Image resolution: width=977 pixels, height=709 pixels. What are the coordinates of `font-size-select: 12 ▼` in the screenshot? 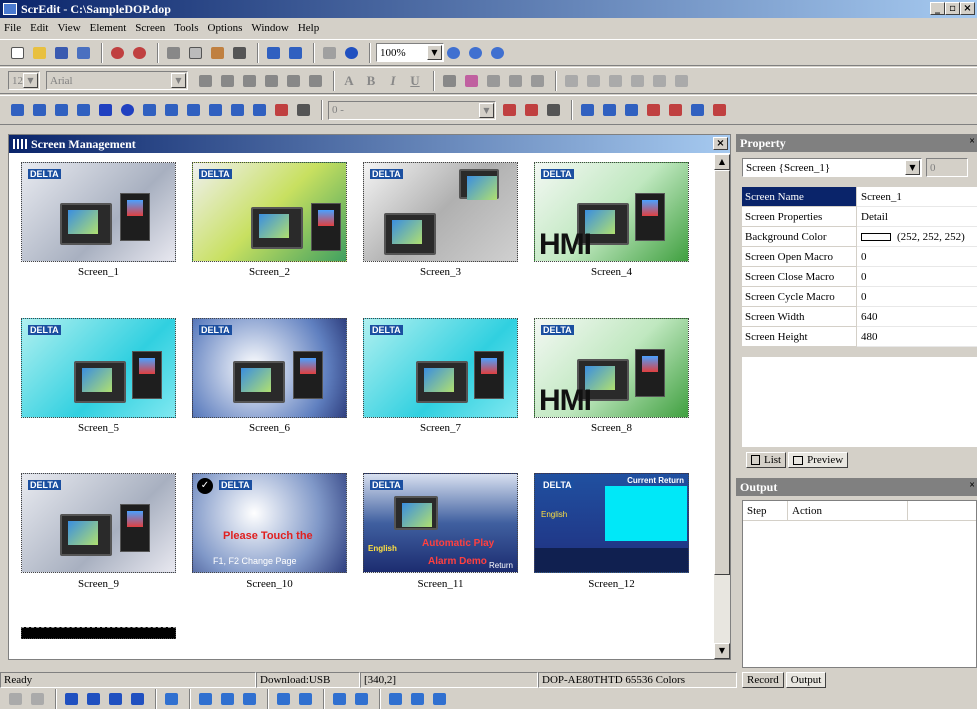 It's located at (24, 80).